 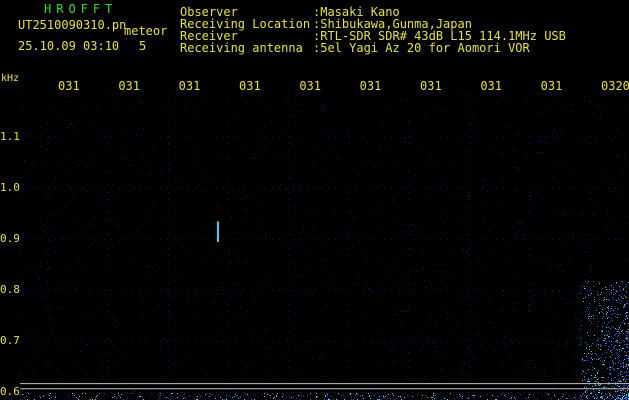 What do you see at coordinates (10, 290) in the screenshot?
I see `y-tick-label: 0.8` at bounding box center [10, 290].